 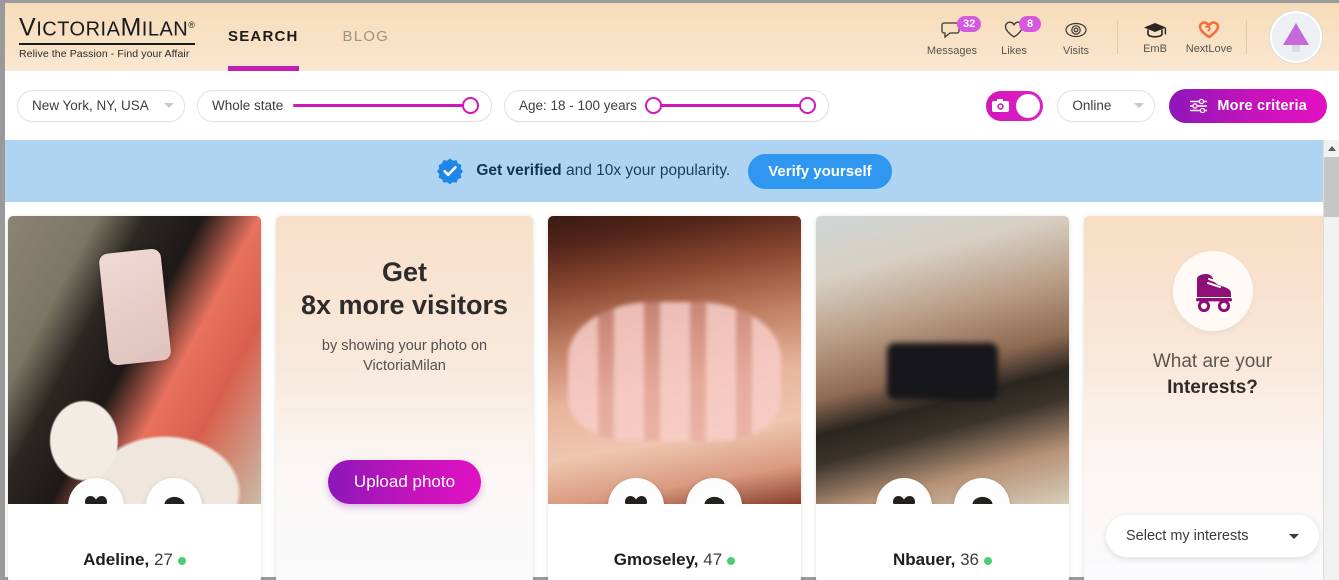 I want to click on profile-meta: Nbauer, 36 Bronx, so click(x=942, y=542).